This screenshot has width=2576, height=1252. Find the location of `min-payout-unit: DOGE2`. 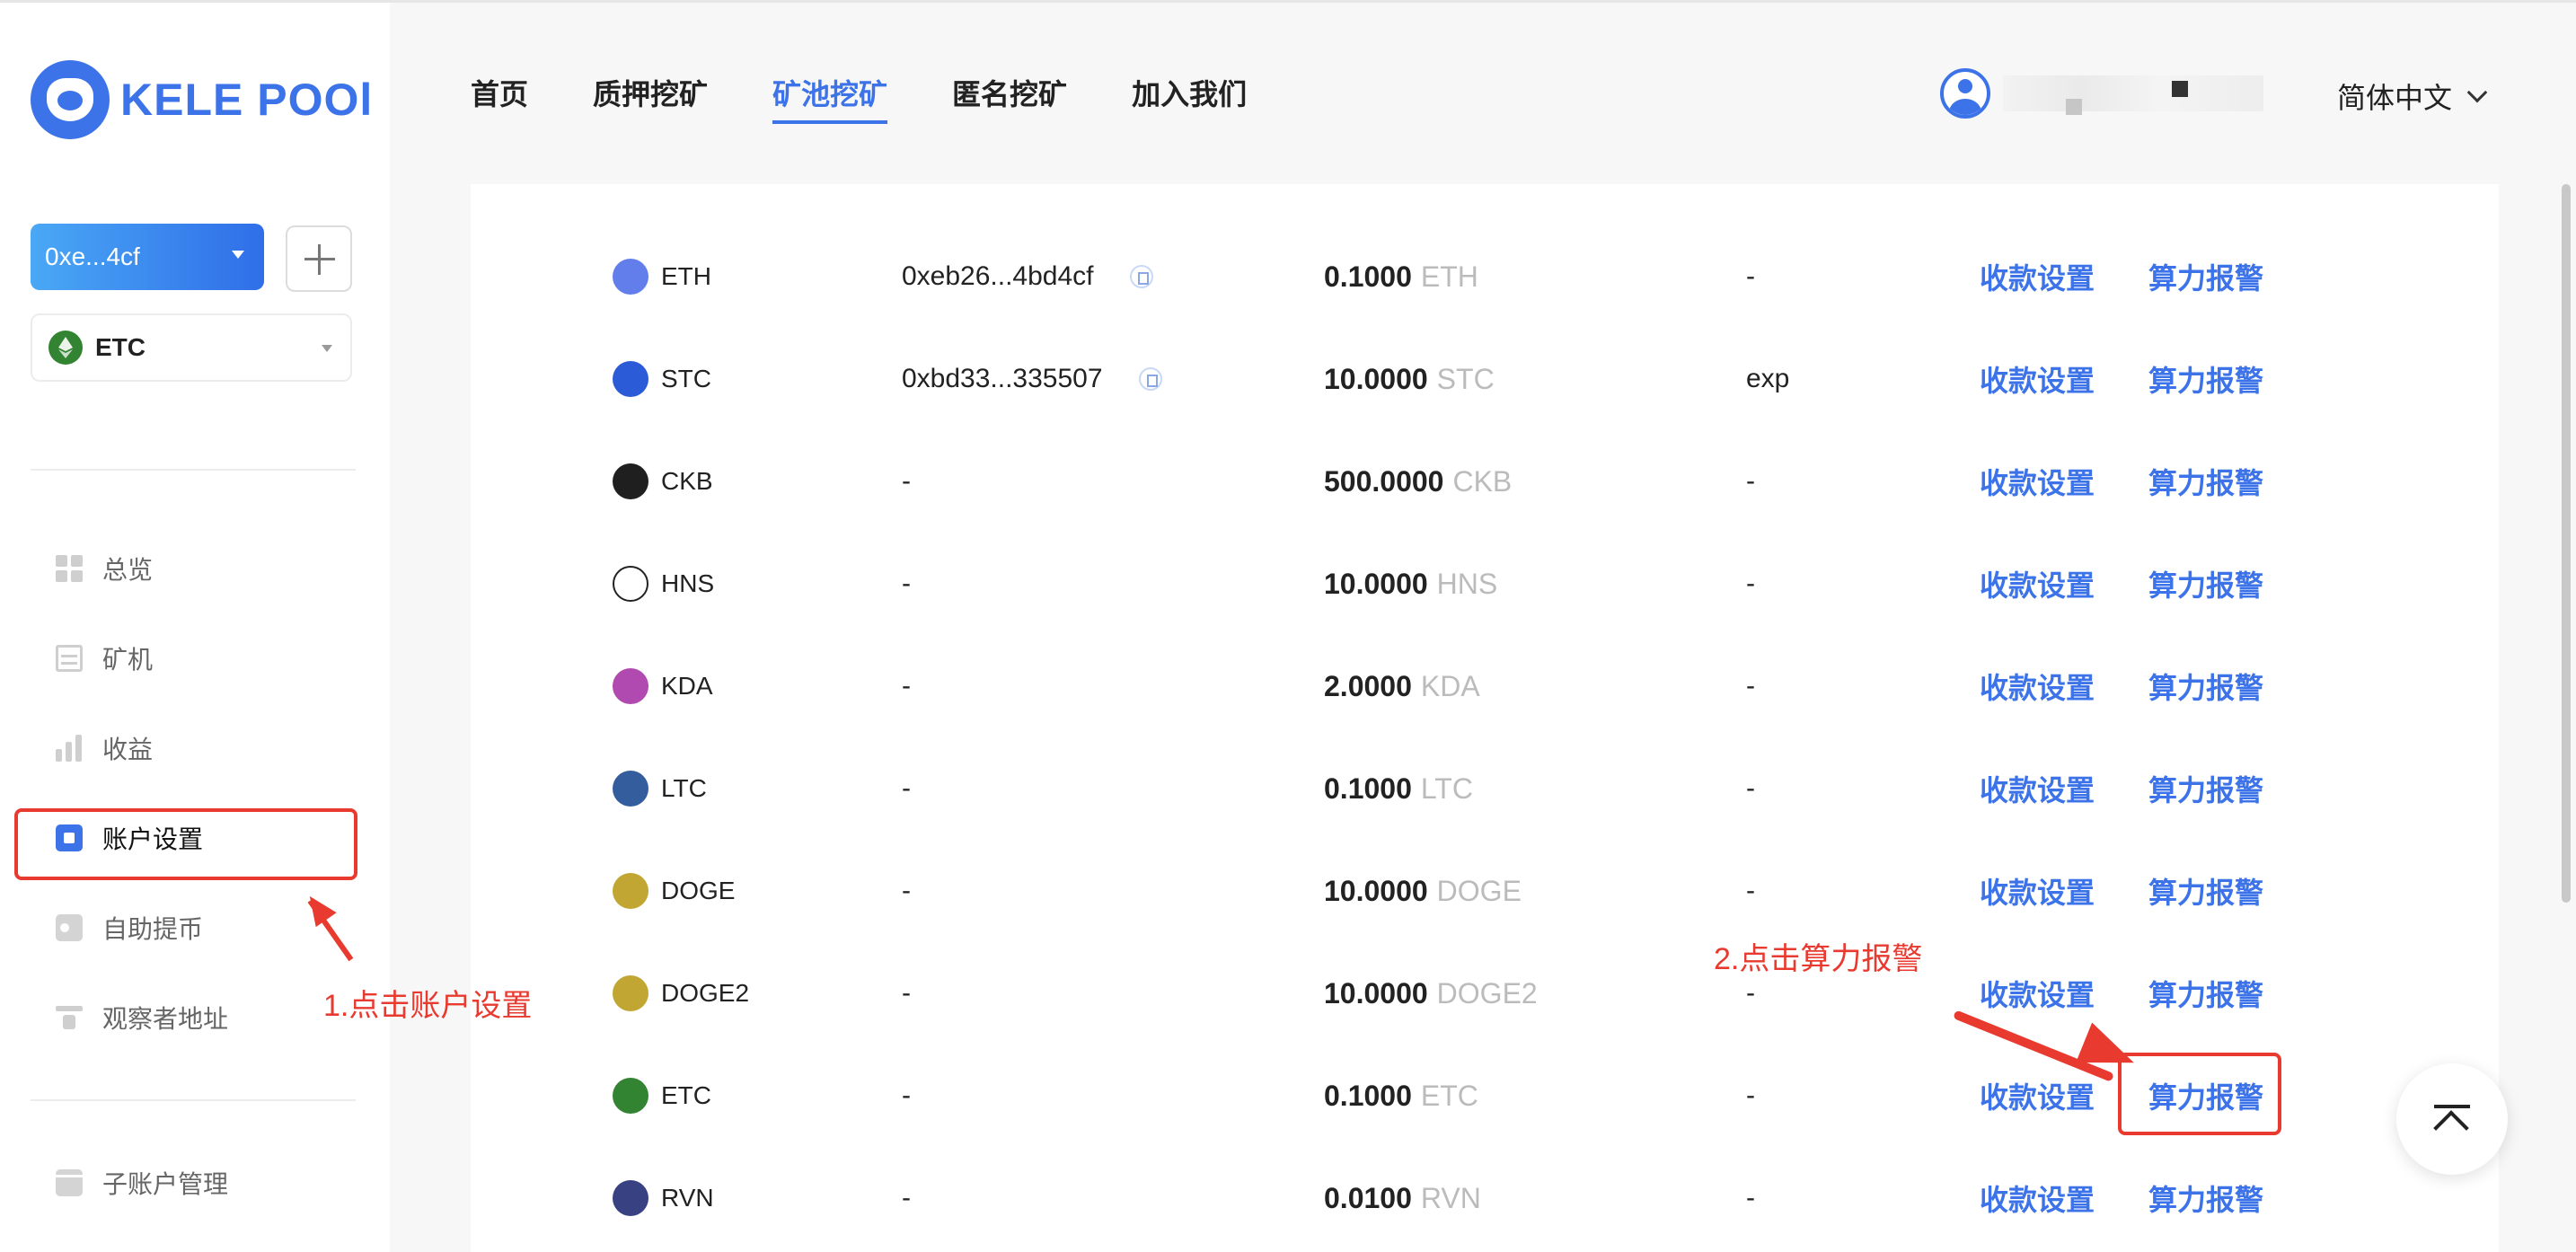

min-payout-unit: DOGE2 is located at coordinates (1487, 993).